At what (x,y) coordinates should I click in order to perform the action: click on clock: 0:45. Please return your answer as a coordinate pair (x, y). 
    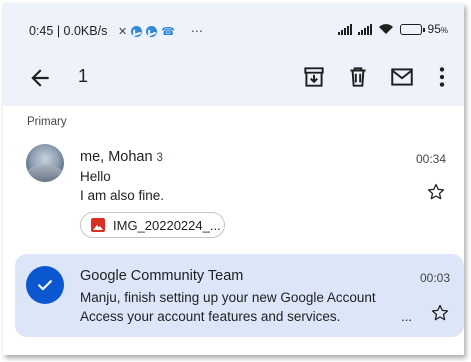
    Looking at the image, I should click on (41, 31).